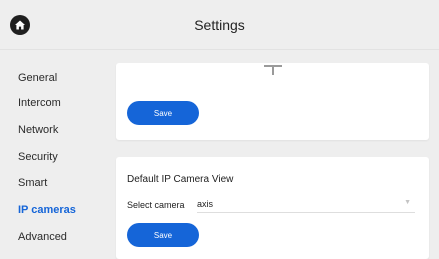 The image size is (439, 259). What do you see at coordinates (47, 210) in the screenshot?
I see `sidebar-item-ip-cameras: IP cameras` at bounding box center [47, 210].